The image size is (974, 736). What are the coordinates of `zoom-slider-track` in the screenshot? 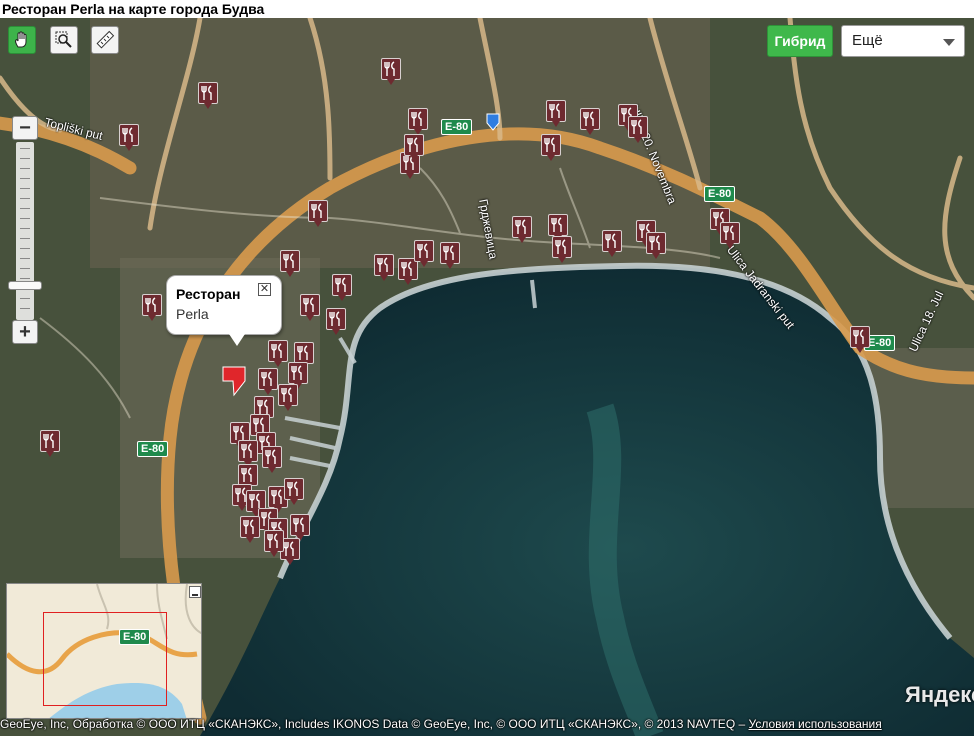 It's located at (25, 231).